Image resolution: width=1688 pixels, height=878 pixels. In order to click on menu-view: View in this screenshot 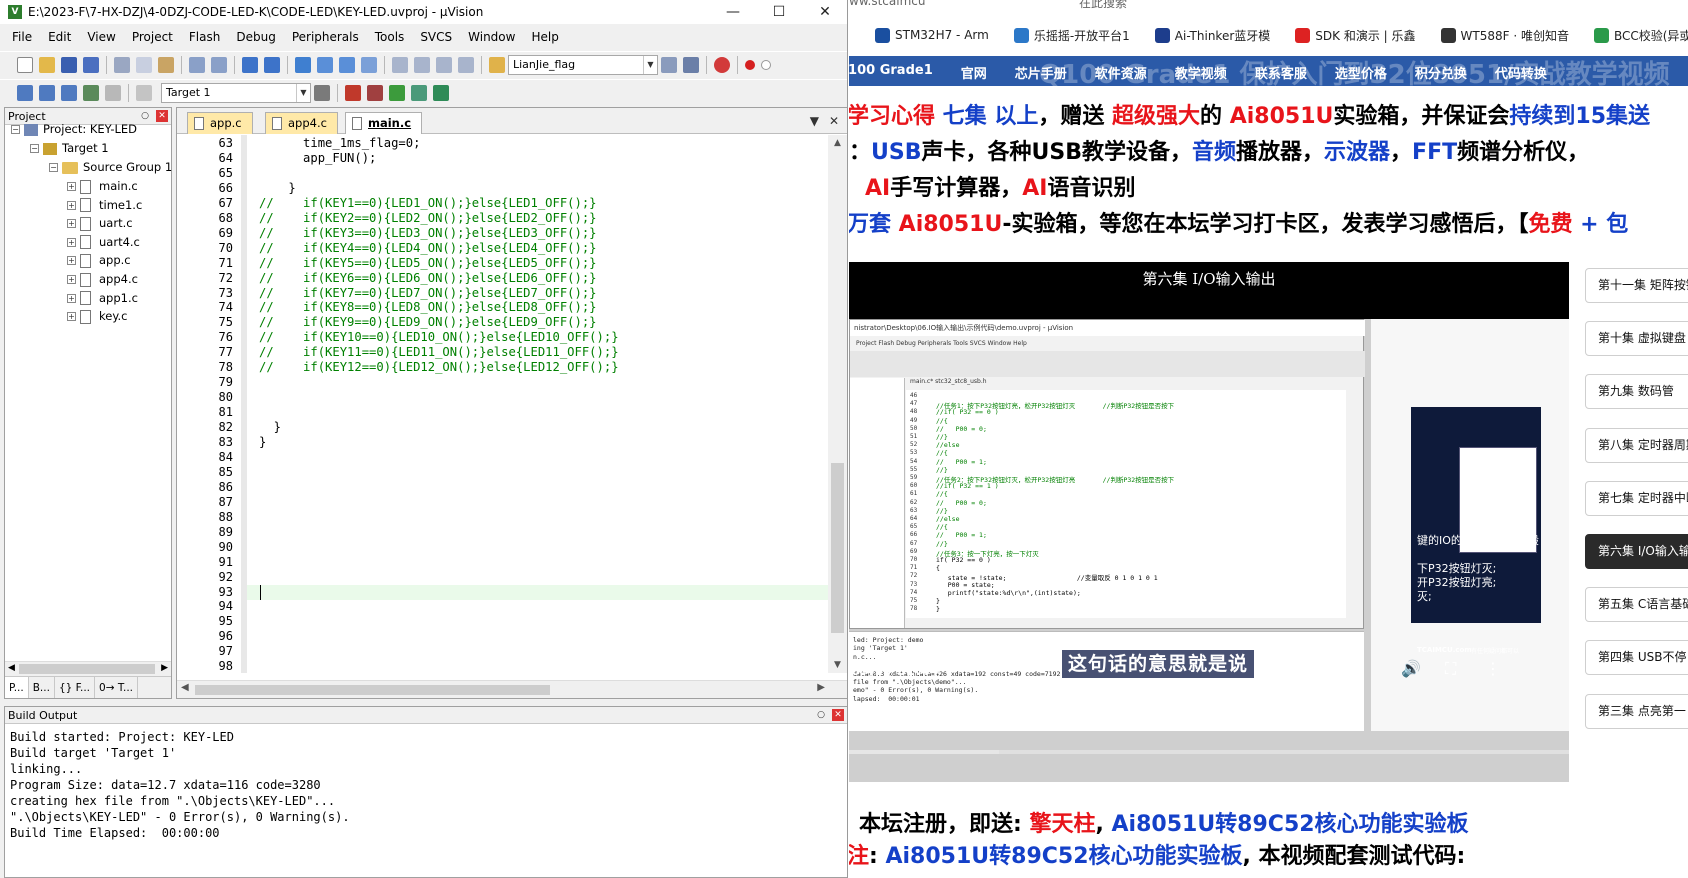, I will do `click(101, 37)`.